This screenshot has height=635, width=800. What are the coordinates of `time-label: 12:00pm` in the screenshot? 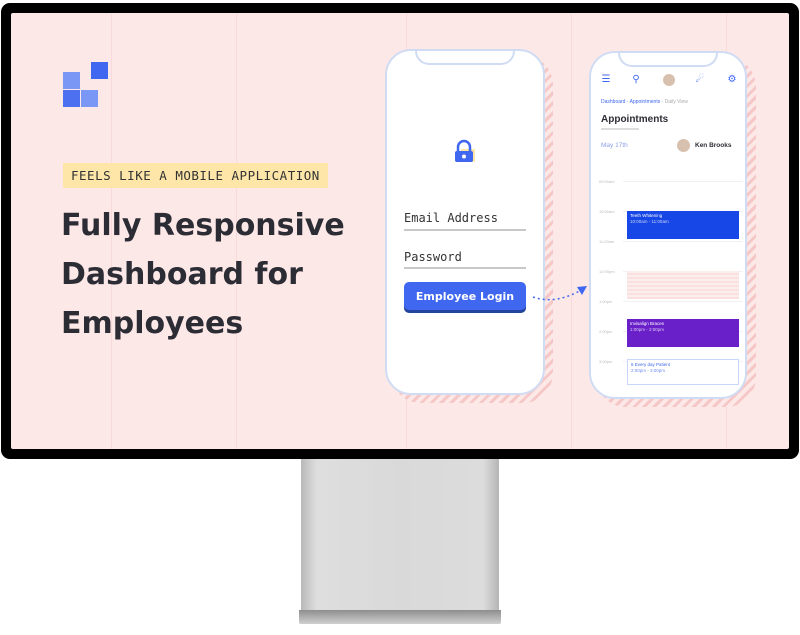 It's located at (607, 271).